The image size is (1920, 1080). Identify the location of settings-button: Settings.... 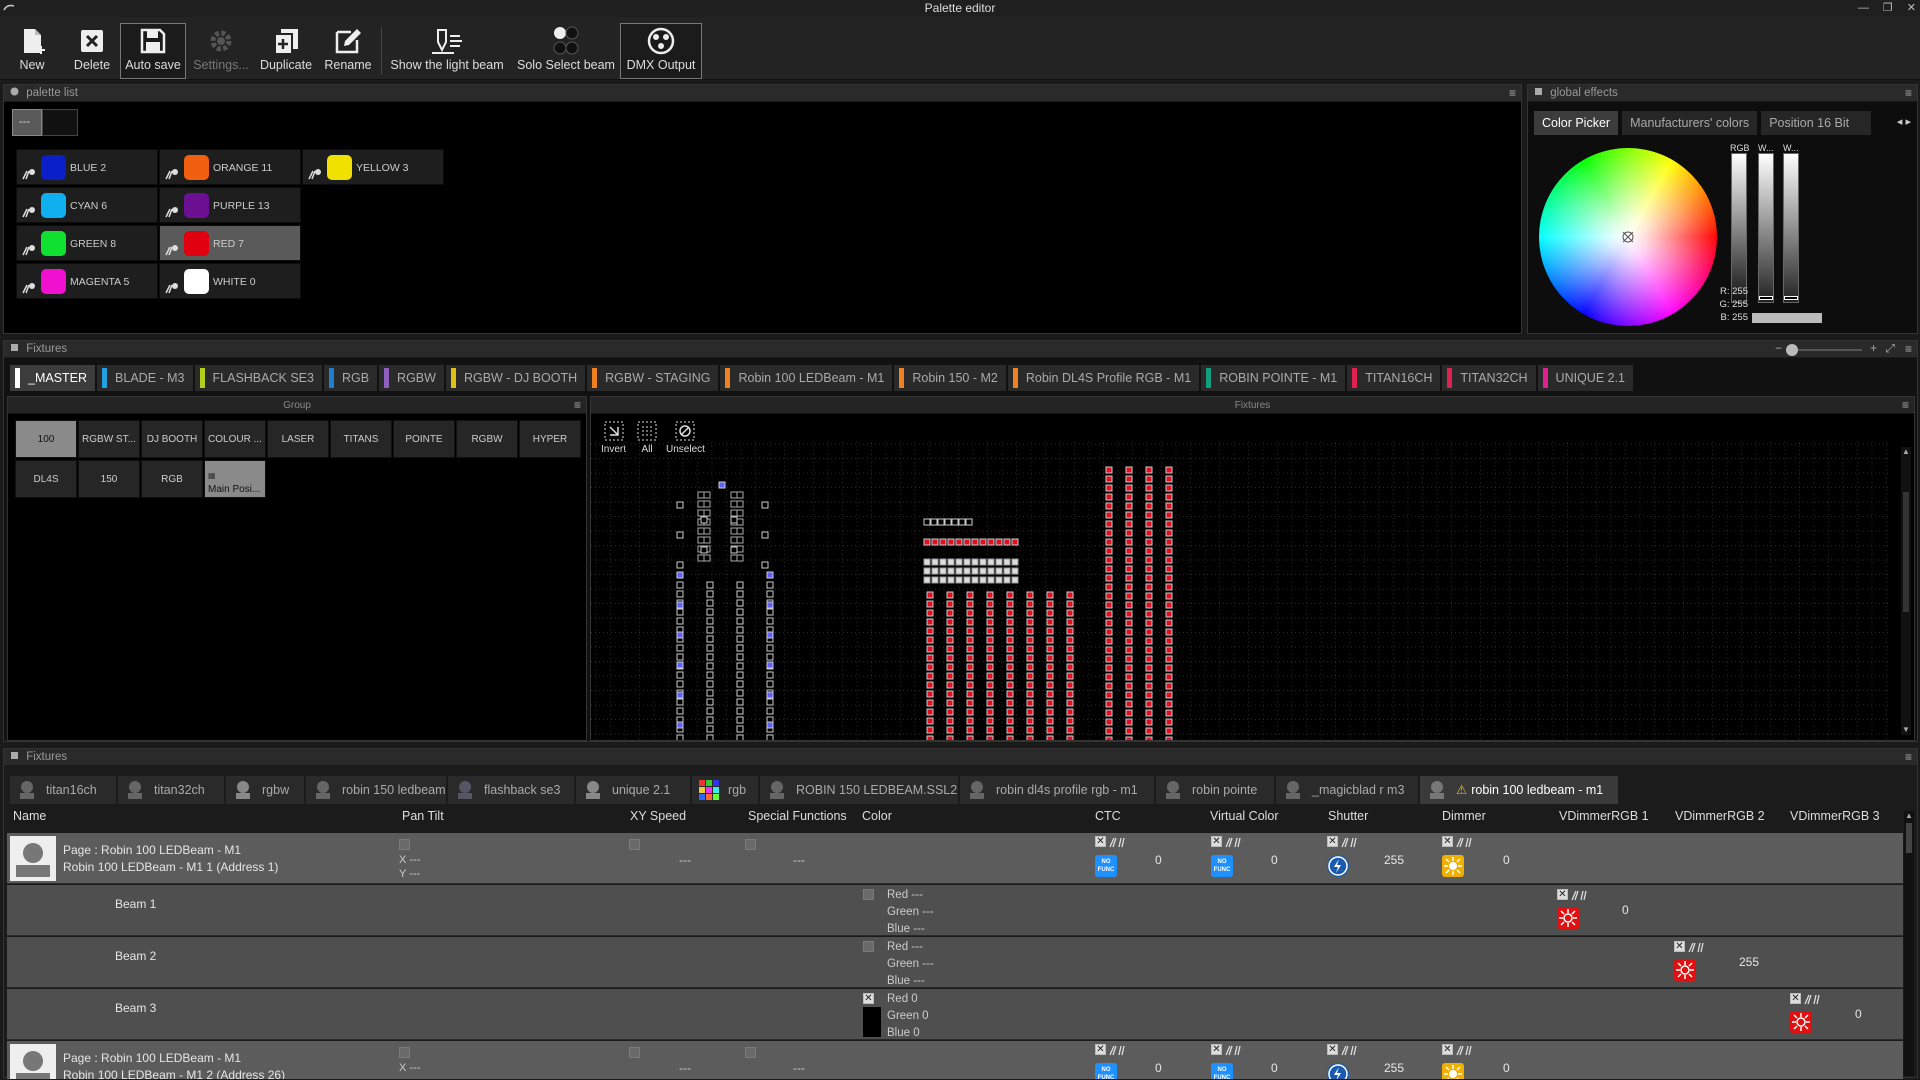
(221, 51).